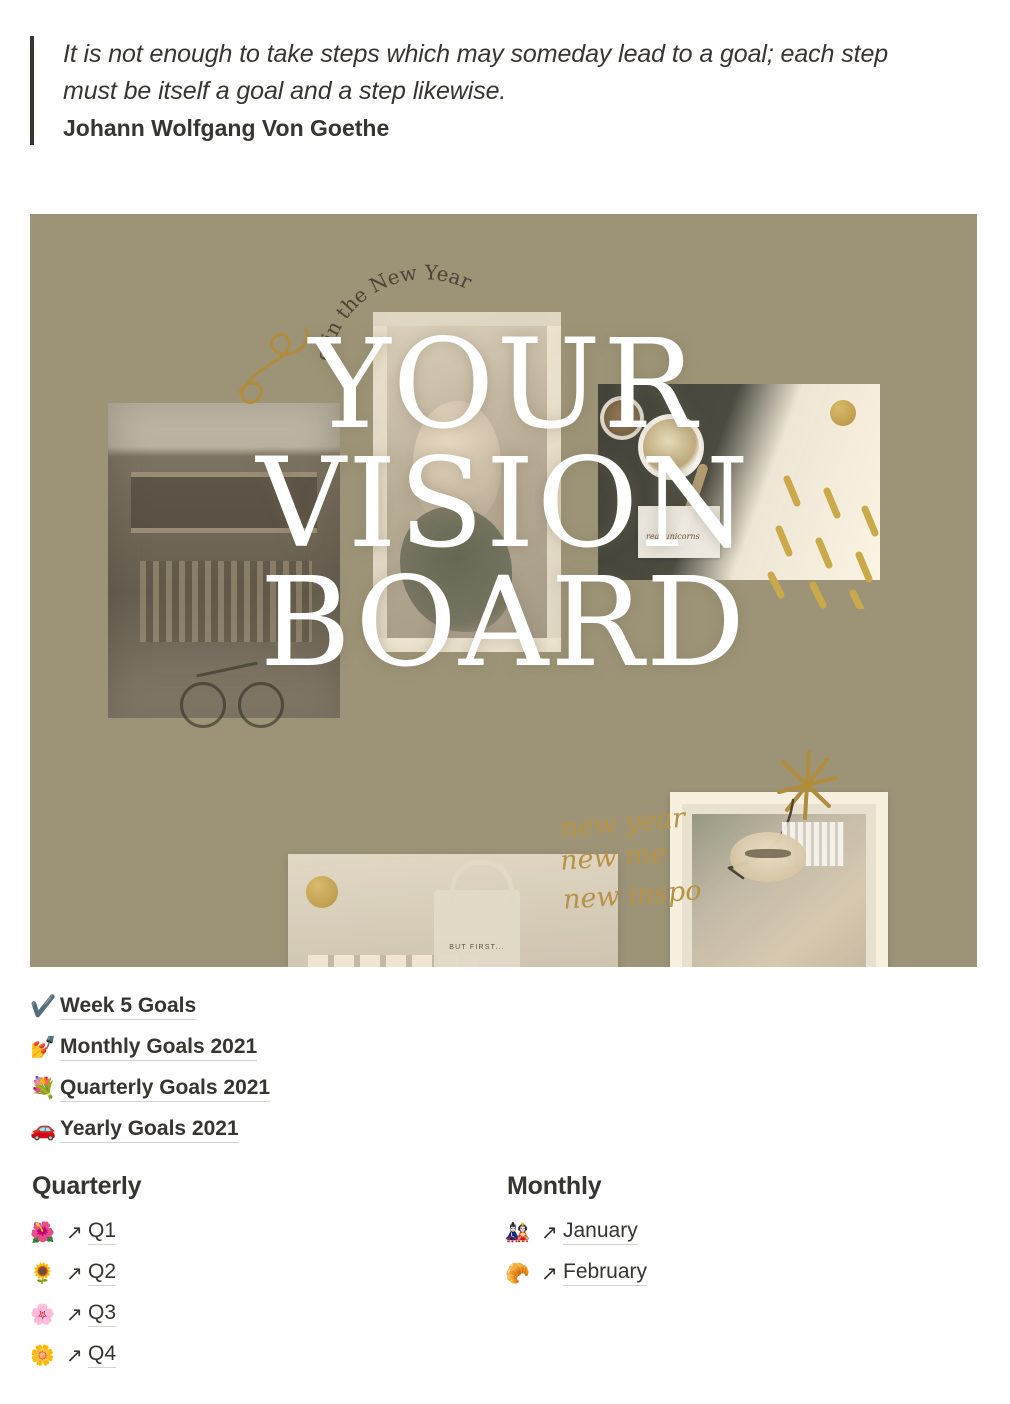 The height and width of the screenshot is (1404, 1010). I want to click on link-q4: Q4, so click(102, 1355).